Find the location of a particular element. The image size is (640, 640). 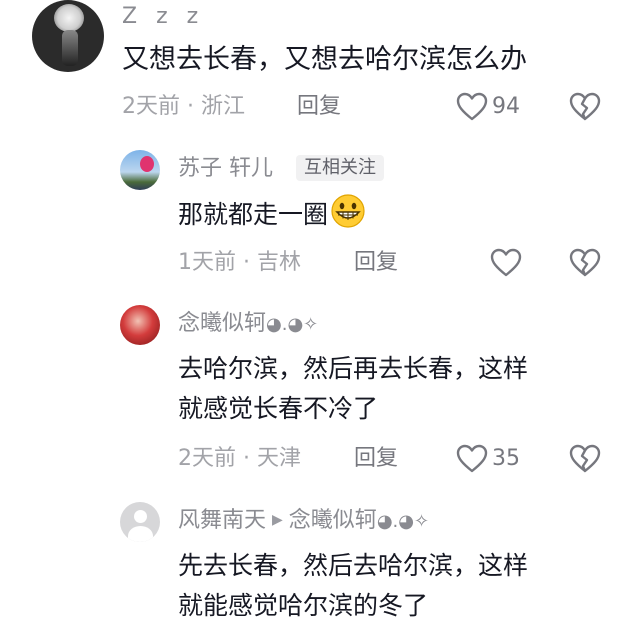

reply-to-username: 念曦似轲 is located at coordinates (333, 520).